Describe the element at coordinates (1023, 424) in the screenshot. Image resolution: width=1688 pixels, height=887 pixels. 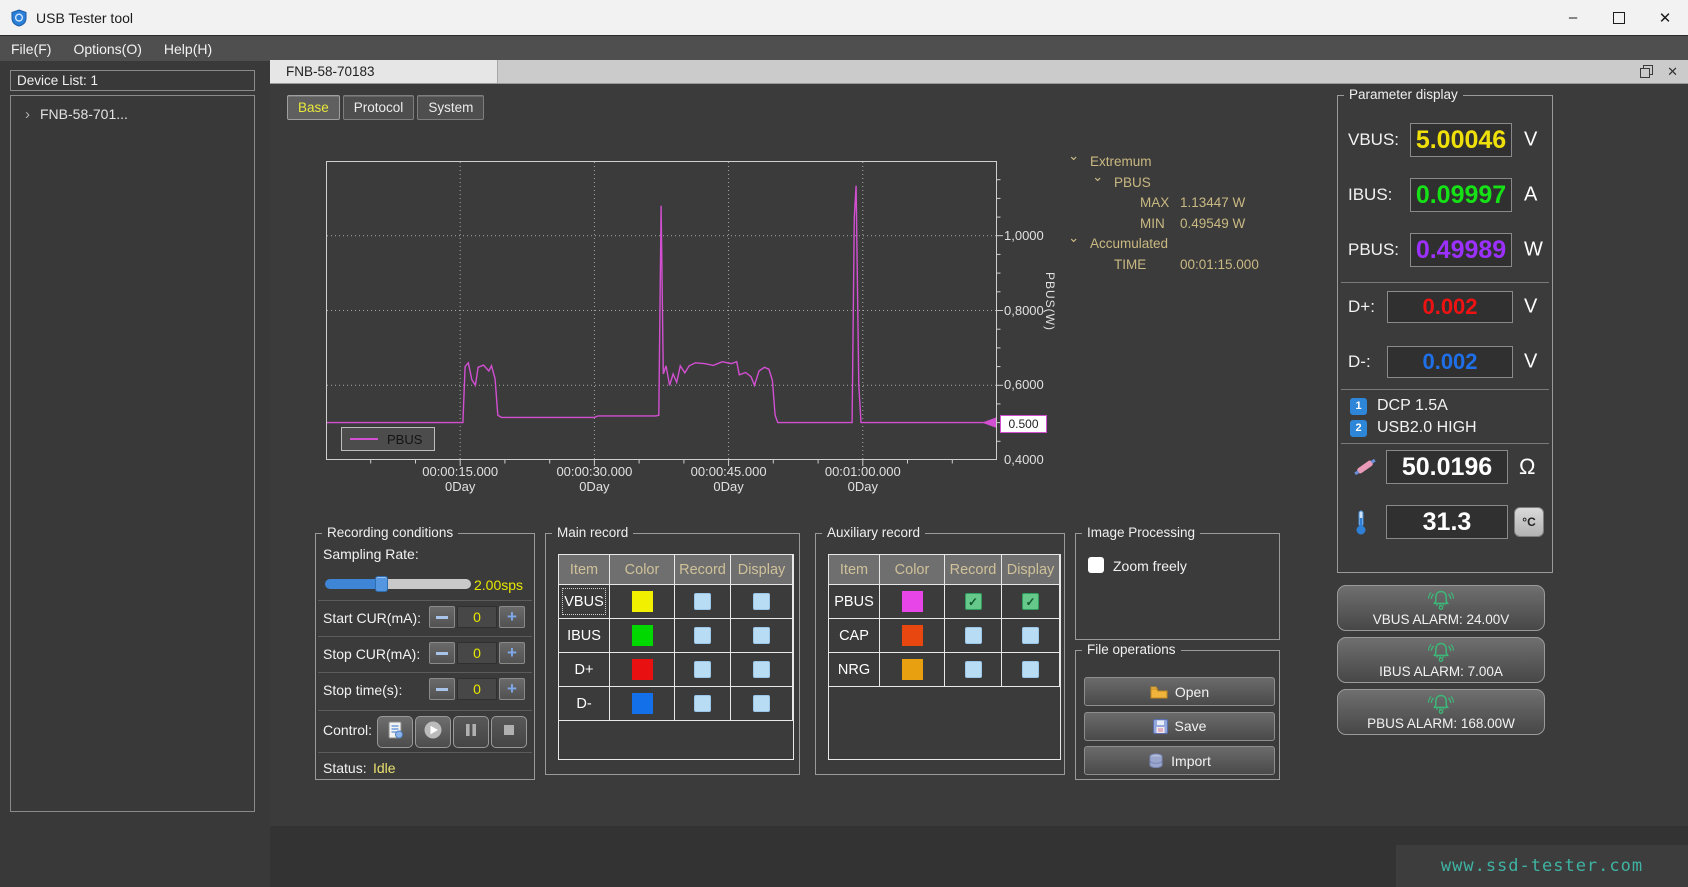
I see `chart-marker-label: 0.500` at that location.